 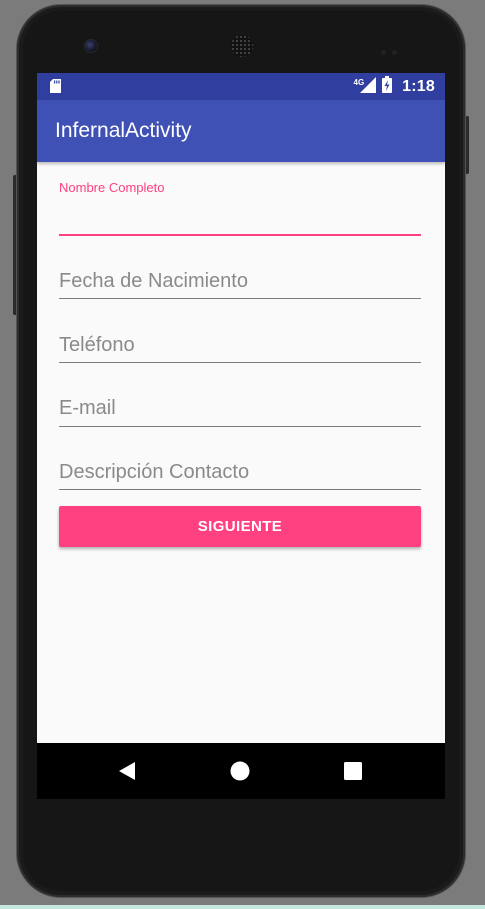 What do you see at coordinates (91, 46) in the screenshot?
I see `front-camera` at bounding box center [91, 46].